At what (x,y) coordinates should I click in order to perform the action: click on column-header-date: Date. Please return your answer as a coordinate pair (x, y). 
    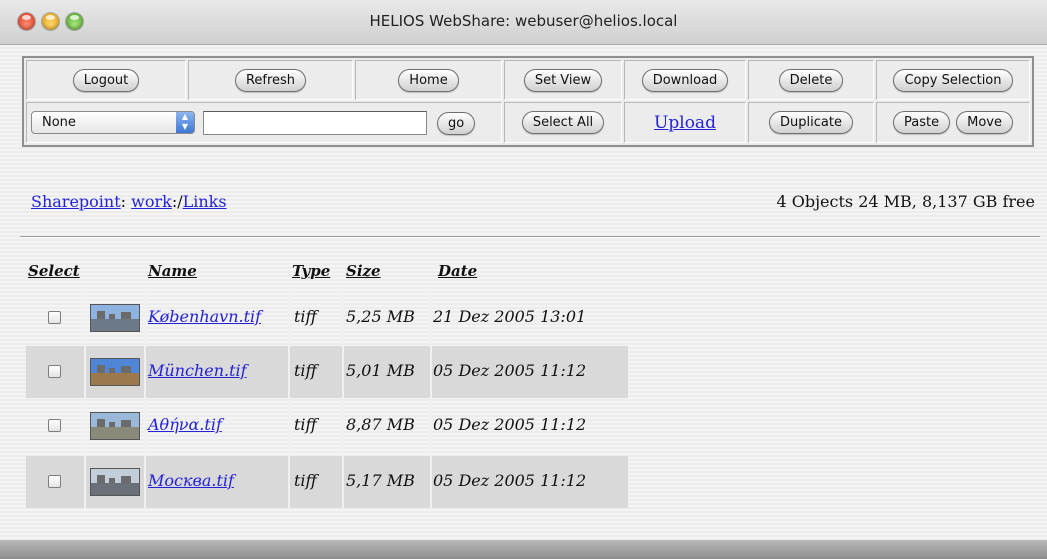
    Looking at the image, I should click on (457, 271).